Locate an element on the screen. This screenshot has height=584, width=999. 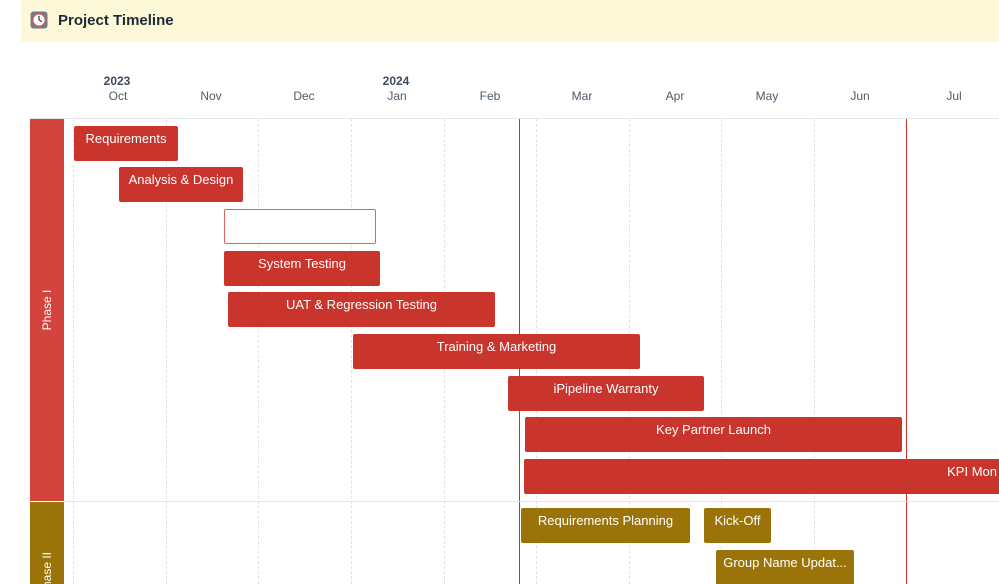
task-bar-training-marketing: Training & Marketing is located at coordinates (496, 351).